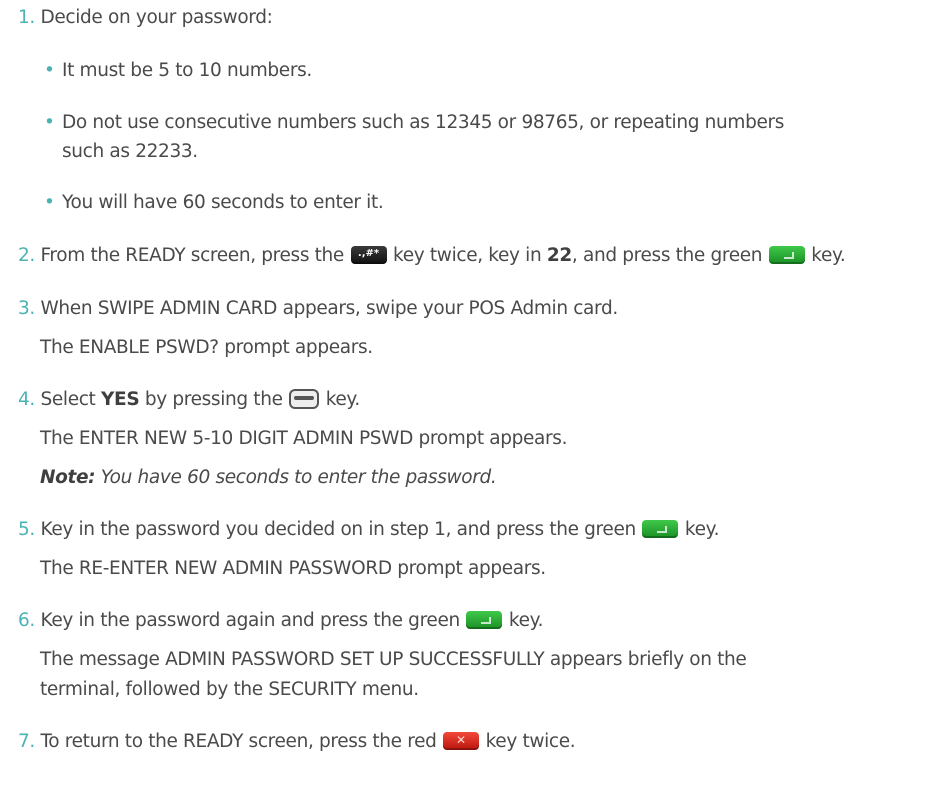 This screenshot has width=938, height=792. I want to click on step-6-result-continued: terminal, followed by the SECURITY menu., so click(229, 690).